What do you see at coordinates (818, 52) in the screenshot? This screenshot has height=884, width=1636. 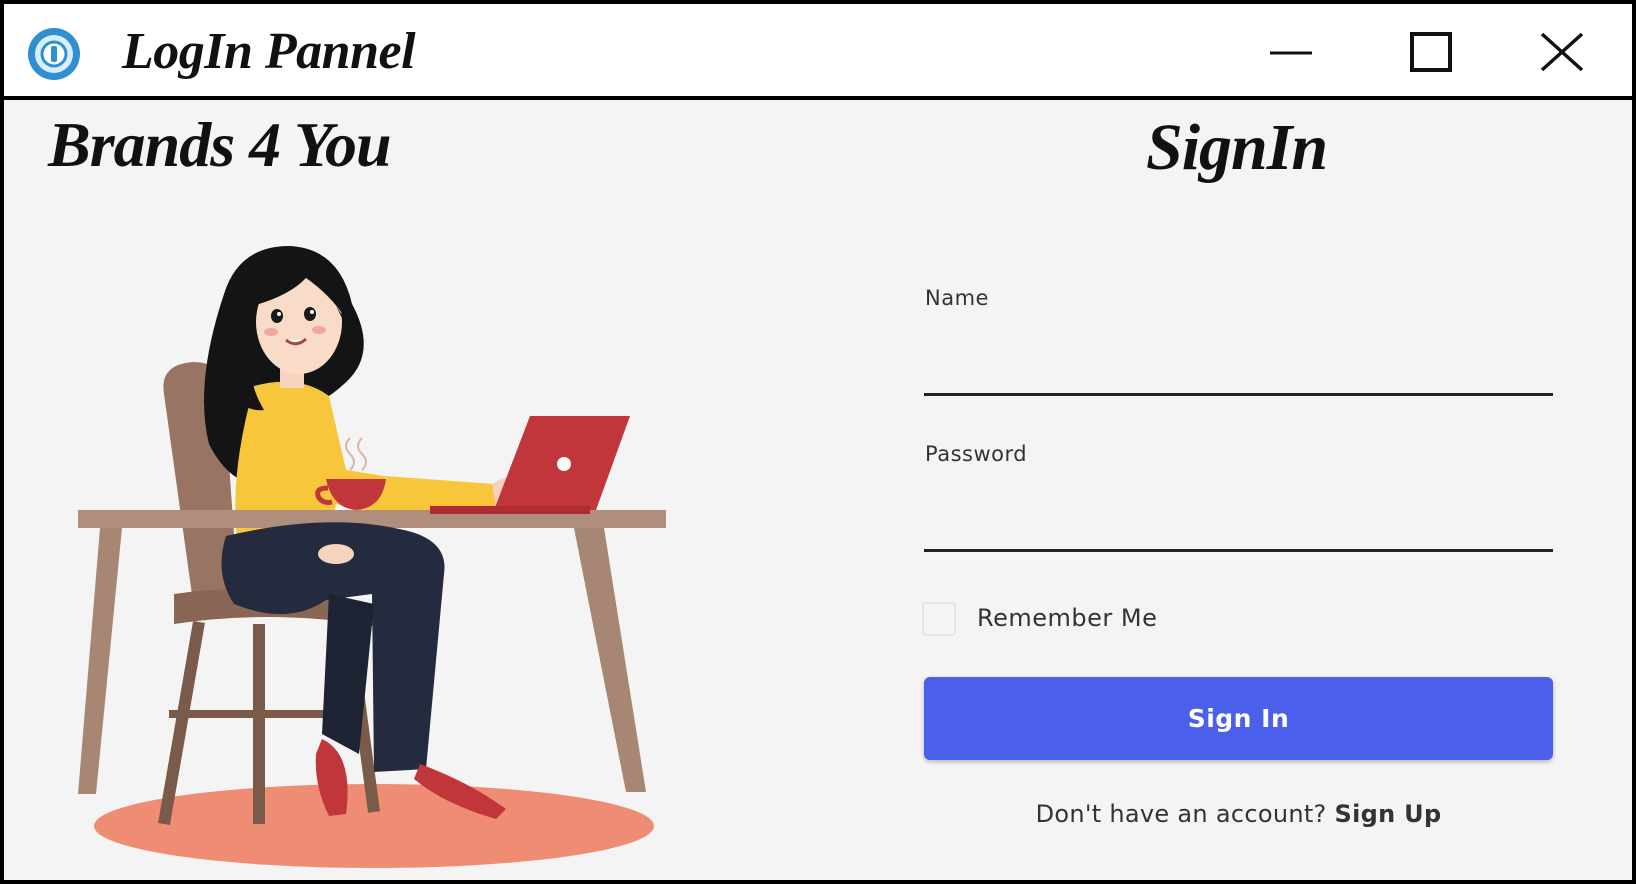 I see `title-bar: LogIn Pannel` at bounding box center [818, 52].